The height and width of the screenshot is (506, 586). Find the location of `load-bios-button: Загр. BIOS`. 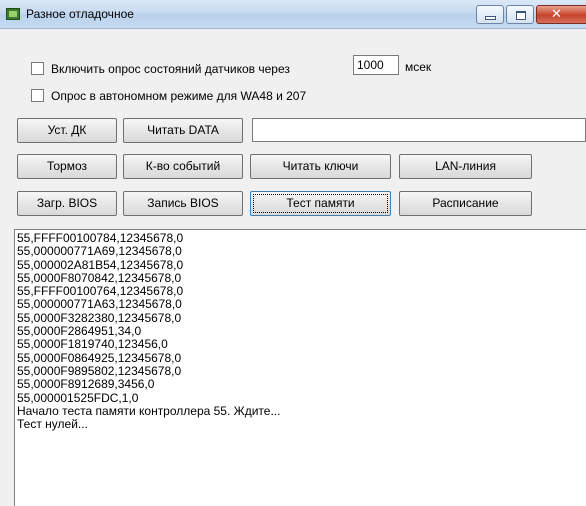

load-bios-button: Загр. BIOS is located at coordinates (67, 203).